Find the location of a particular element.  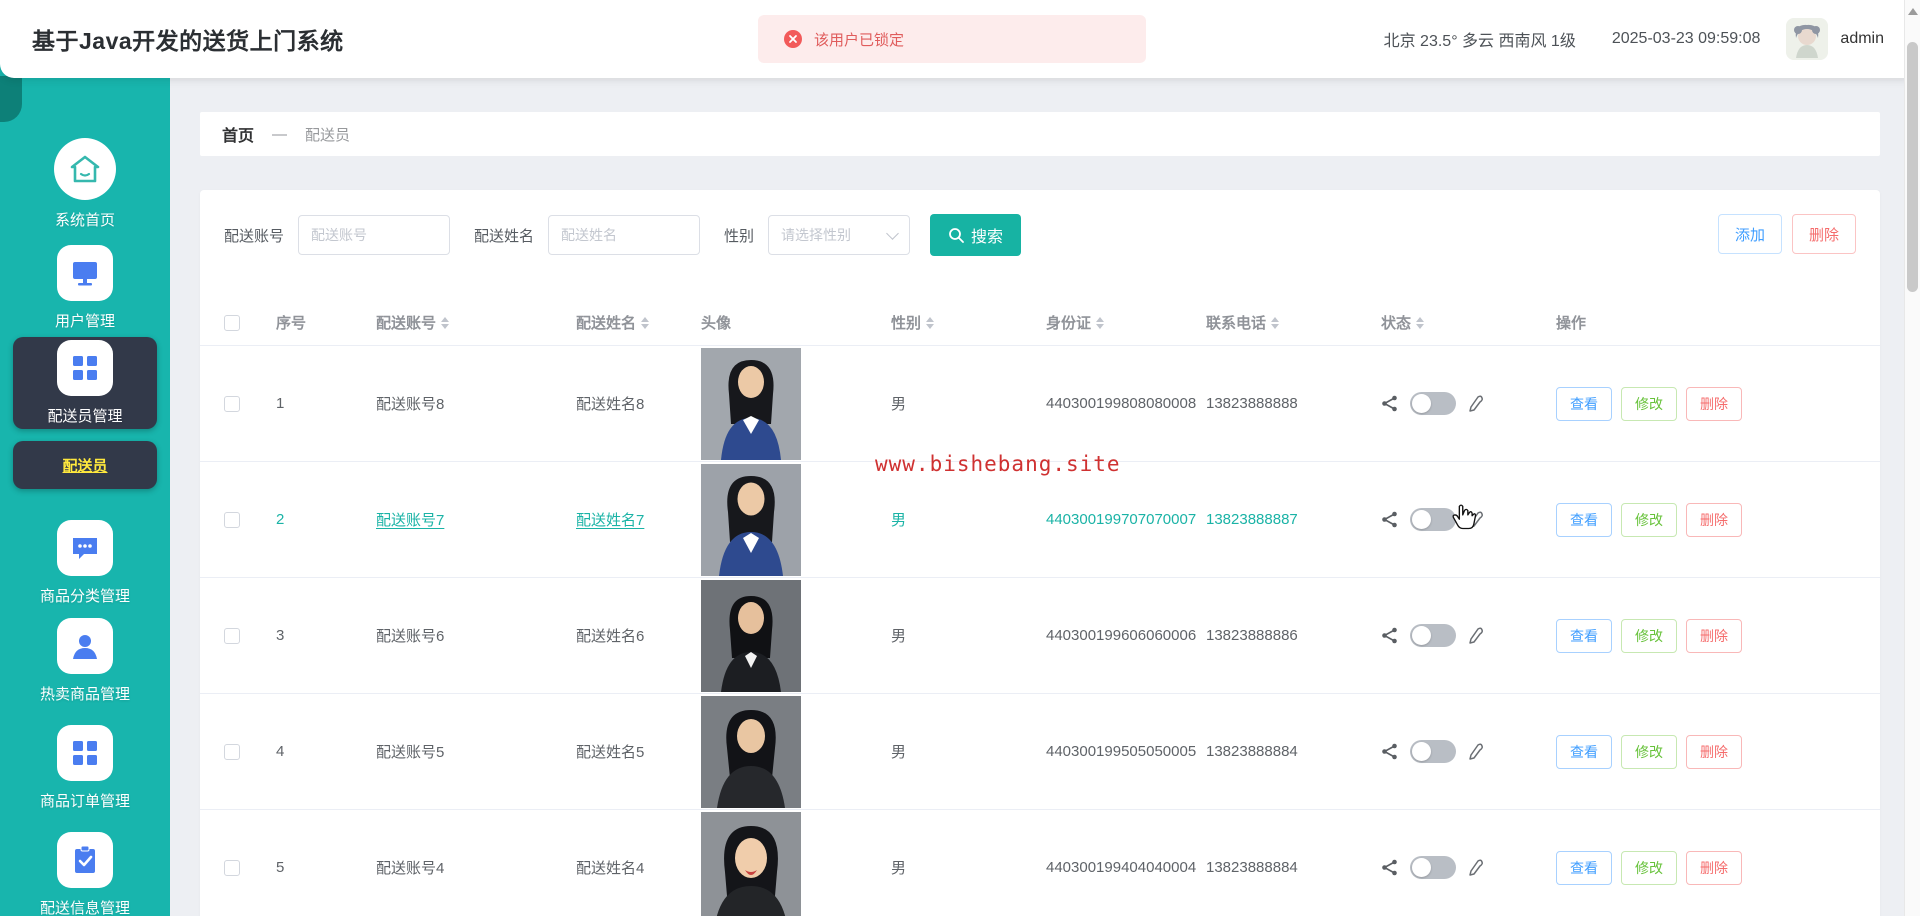

avatar is located at coordinates (1807, 39).